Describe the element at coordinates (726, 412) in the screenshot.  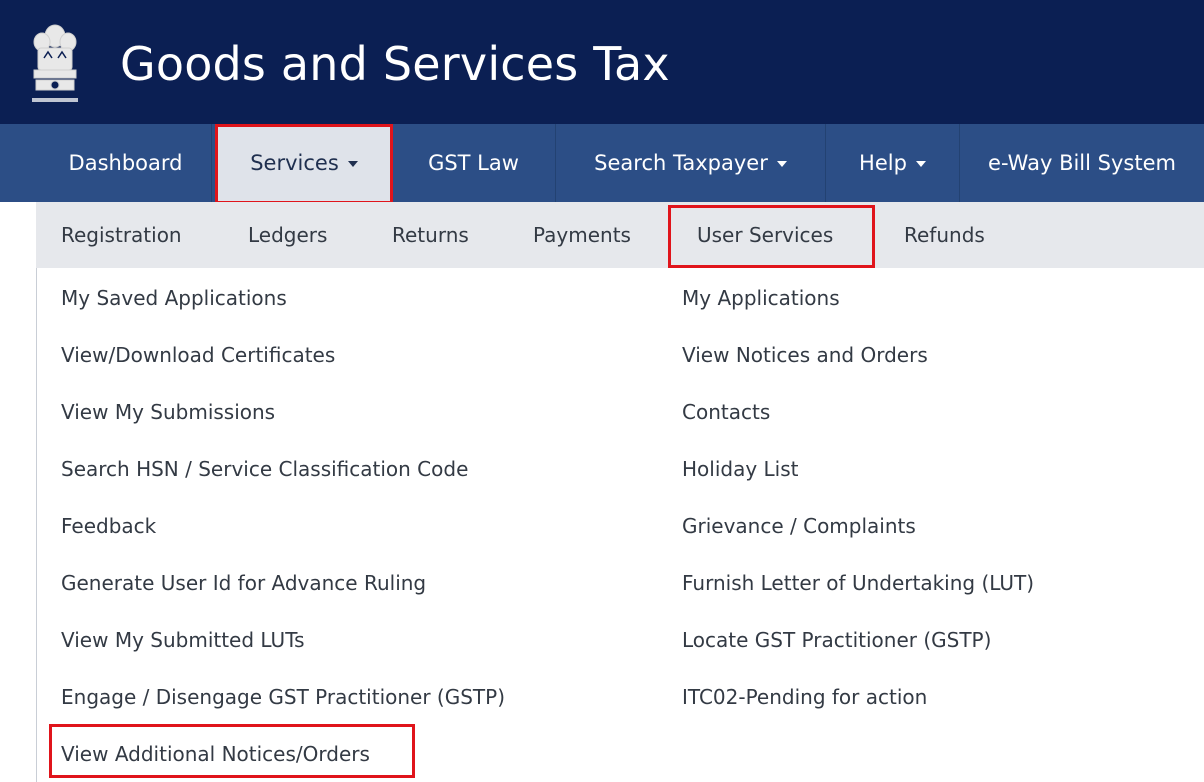
I see `link-contacts: Contacts` at that location.